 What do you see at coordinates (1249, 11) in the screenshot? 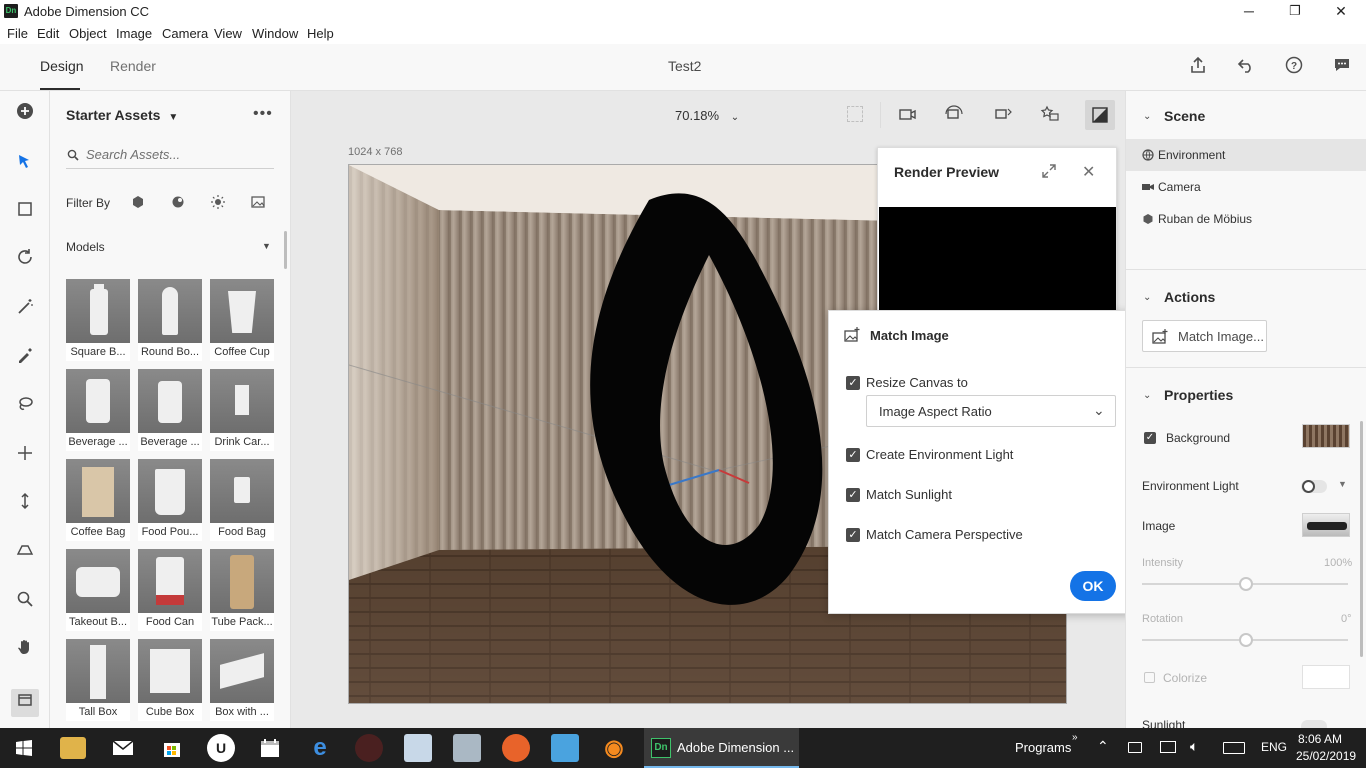
I see `minimize-button: ─` at bounding box center [1249, 11].